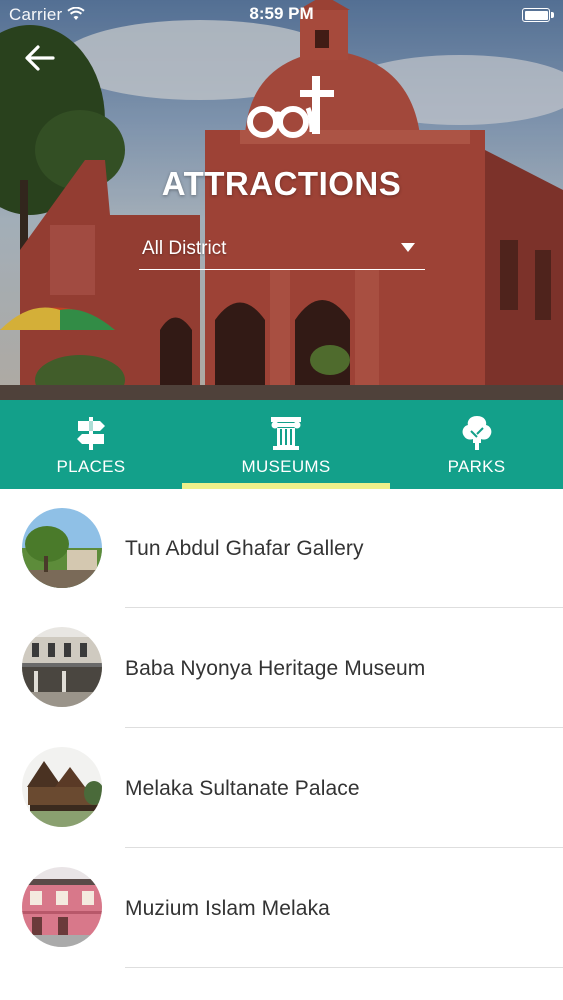 This screenshot has width=563, height=1000. I want to click on page-title: ATTRACTIONS, so click(281, 183).